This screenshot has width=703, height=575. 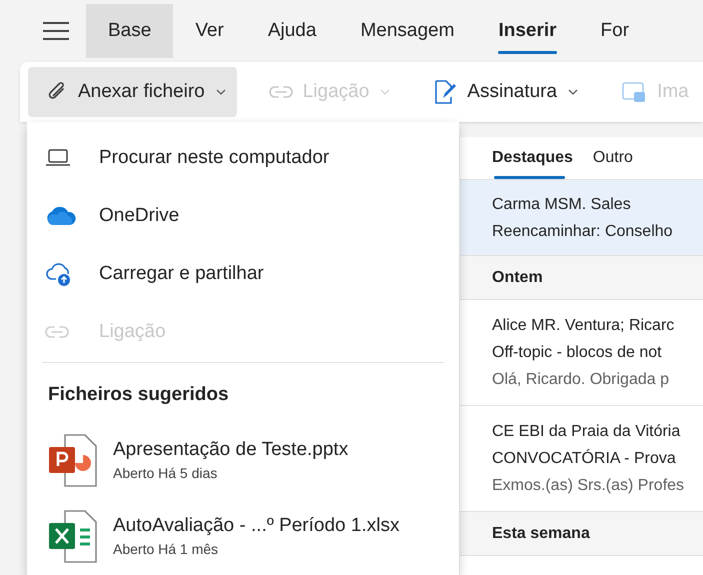 I want to click on presentation-file-icon, so click(x=73, y=461).